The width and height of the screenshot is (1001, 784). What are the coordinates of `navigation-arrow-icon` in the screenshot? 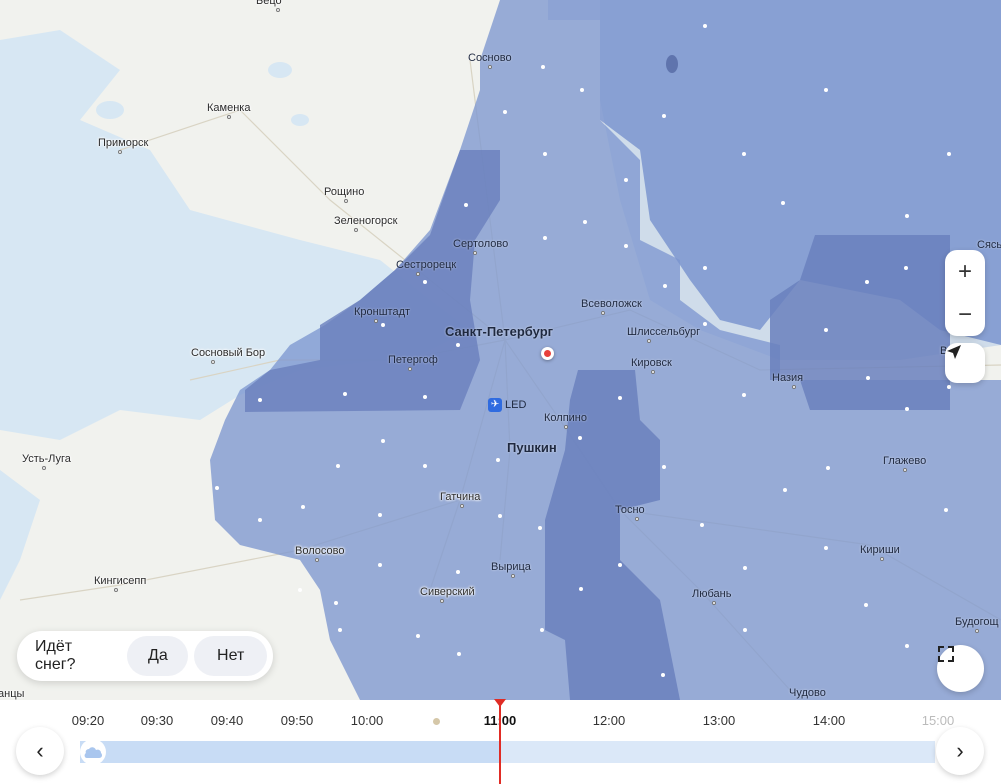 It's located at (954, 352).